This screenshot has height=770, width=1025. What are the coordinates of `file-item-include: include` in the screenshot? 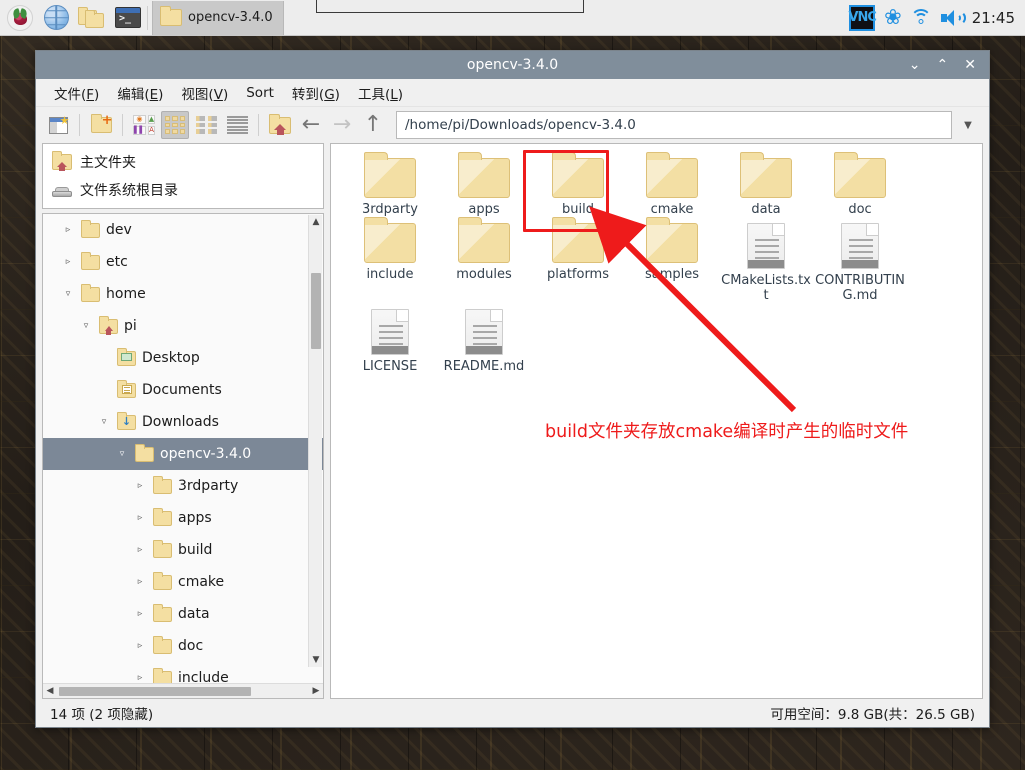 It's located at (390, 260).